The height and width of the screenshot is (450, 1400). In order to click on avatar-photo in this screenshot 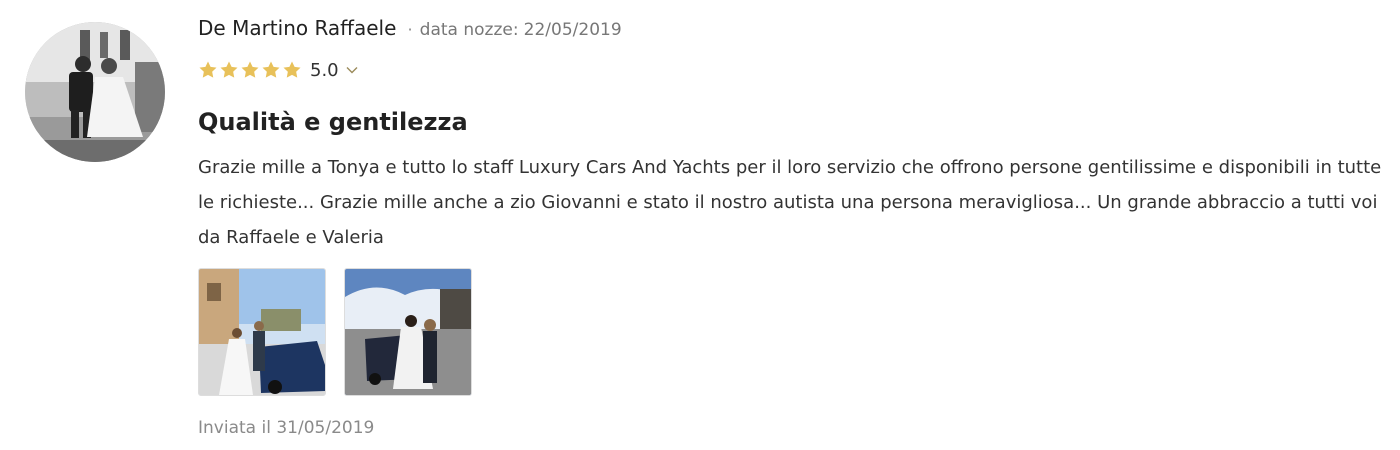, I will do `click(95, 92)`.